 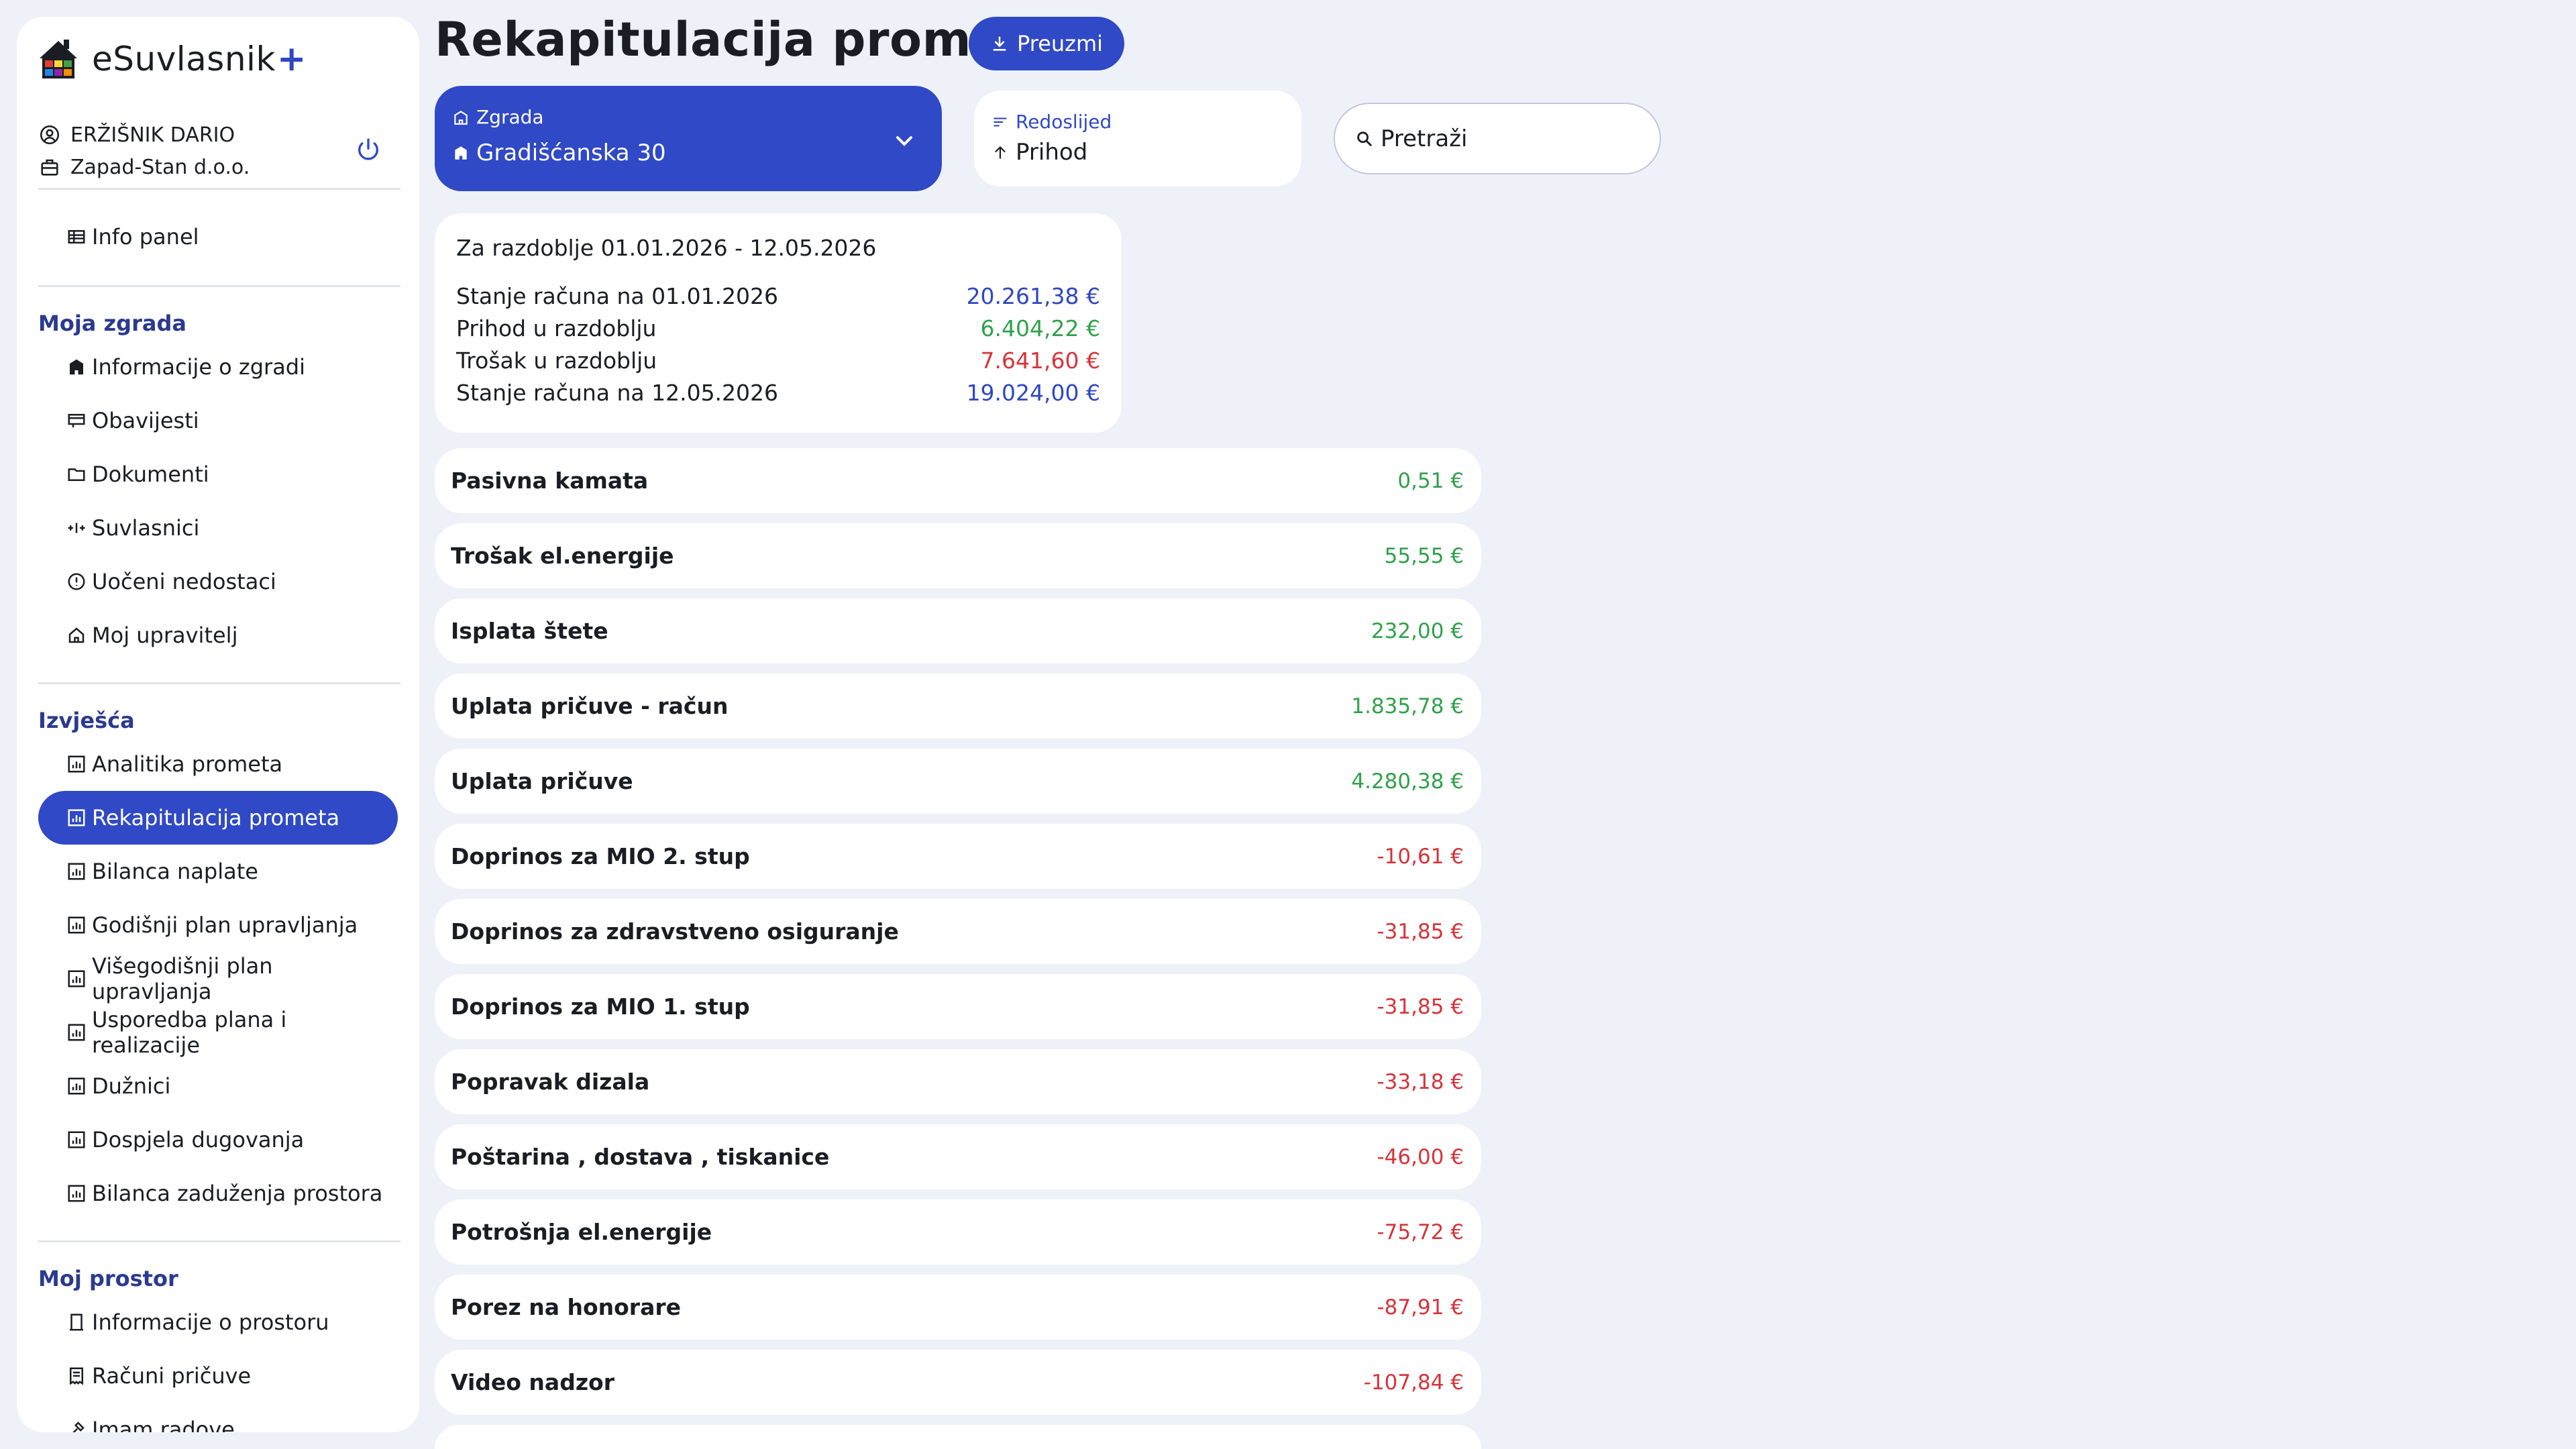 What do you see at coordinates (86, 720) in the screenshot?
I see `section-title-izvjesca: Izvješća` at bounding box center [86, 720].